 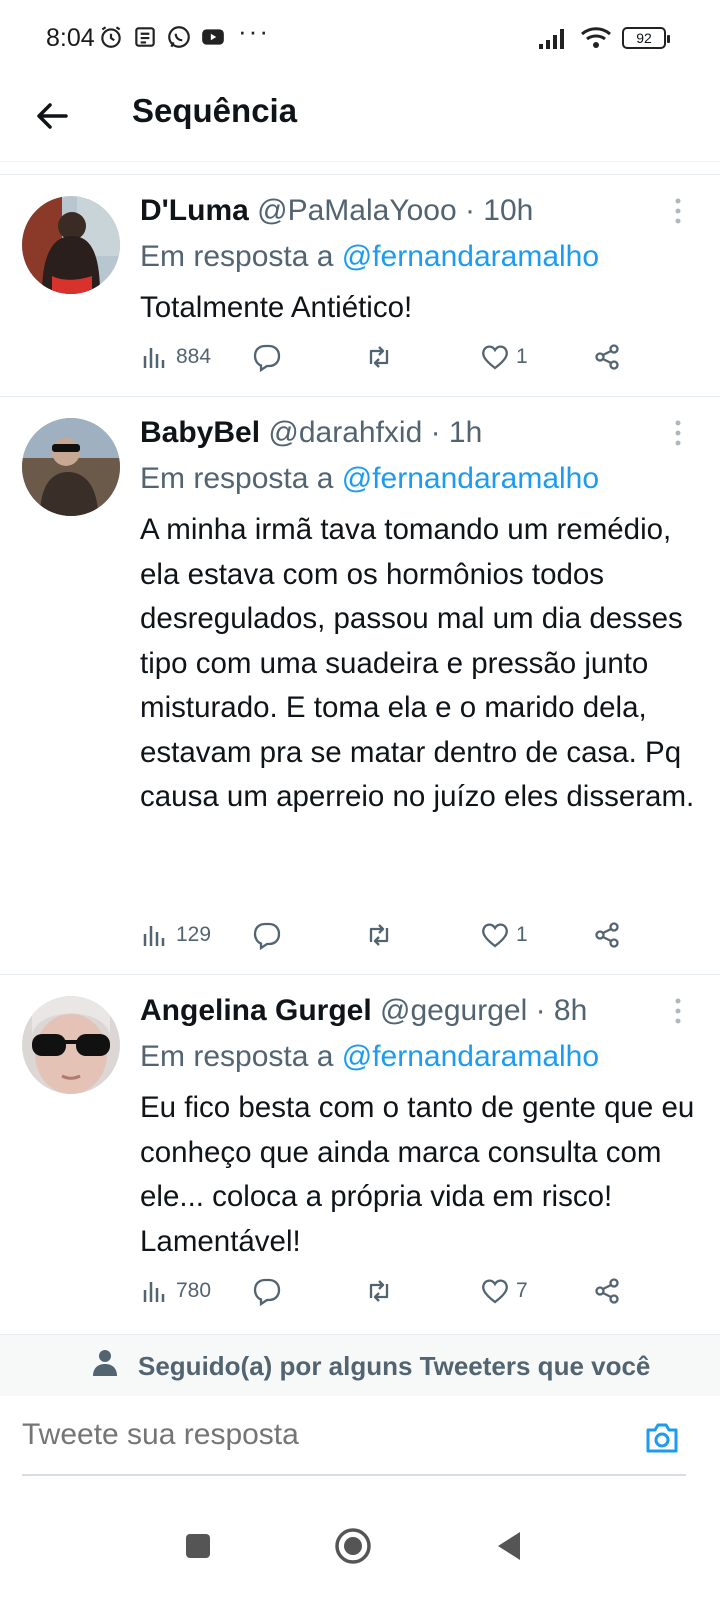 What do you see at coordinates (499, 210) in the screenshot?
I see `tweet-time: · 10h` at bounding box center [499, 210].